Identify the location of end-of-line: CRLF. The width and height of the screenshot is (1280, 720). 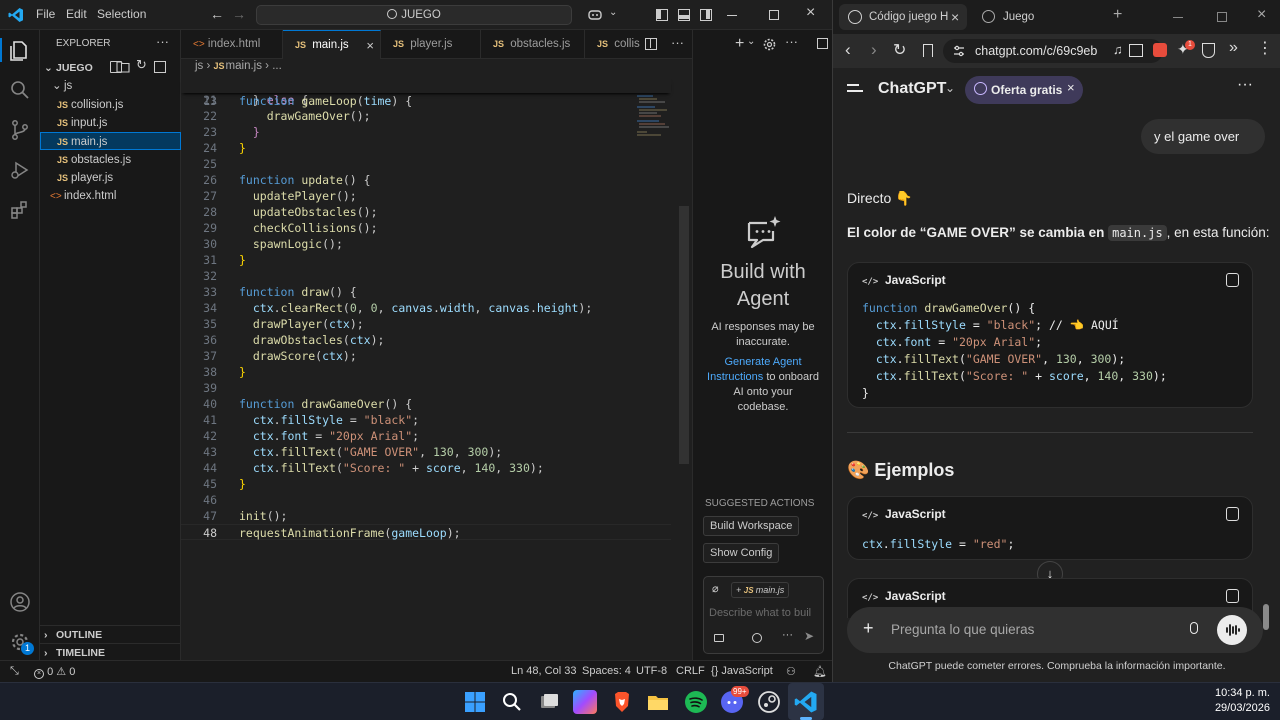
(690, 671).